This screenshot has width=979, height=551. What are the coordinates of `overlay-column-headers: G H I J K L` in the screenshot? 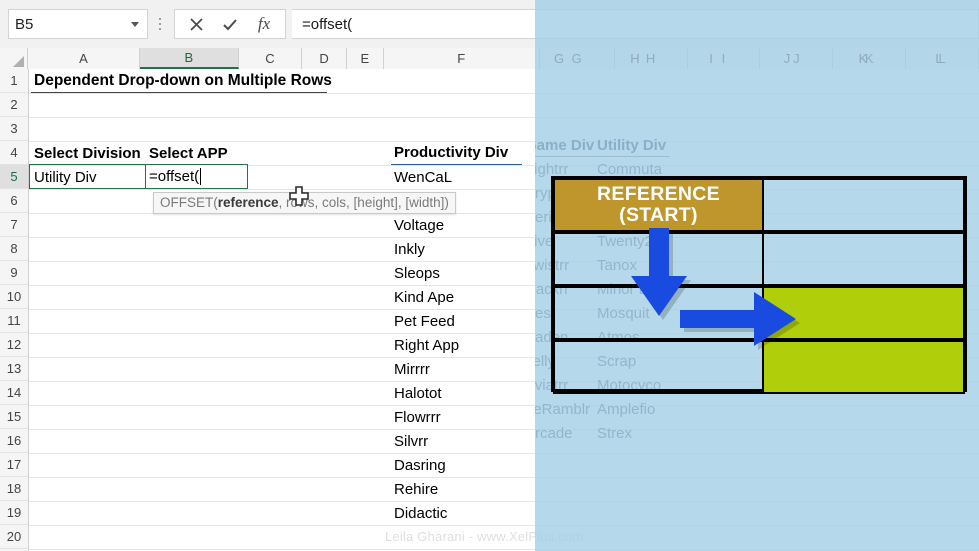 It's located at (757, 34).